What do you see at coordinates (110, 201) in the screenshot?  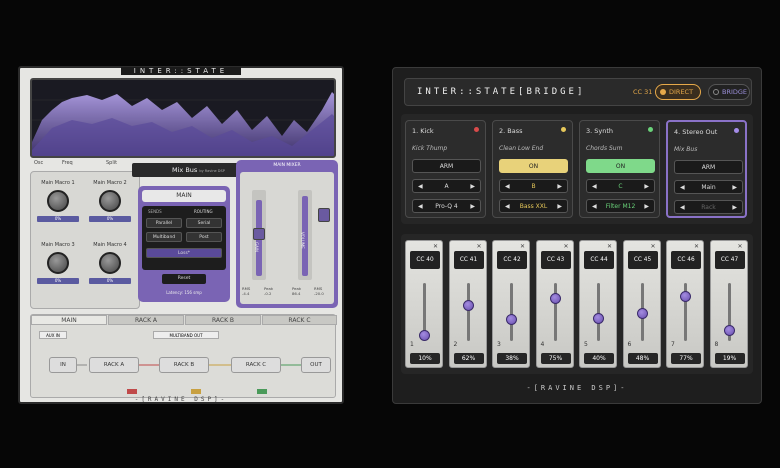 I see `macro-2-knob` at bounding box center [110, 201].